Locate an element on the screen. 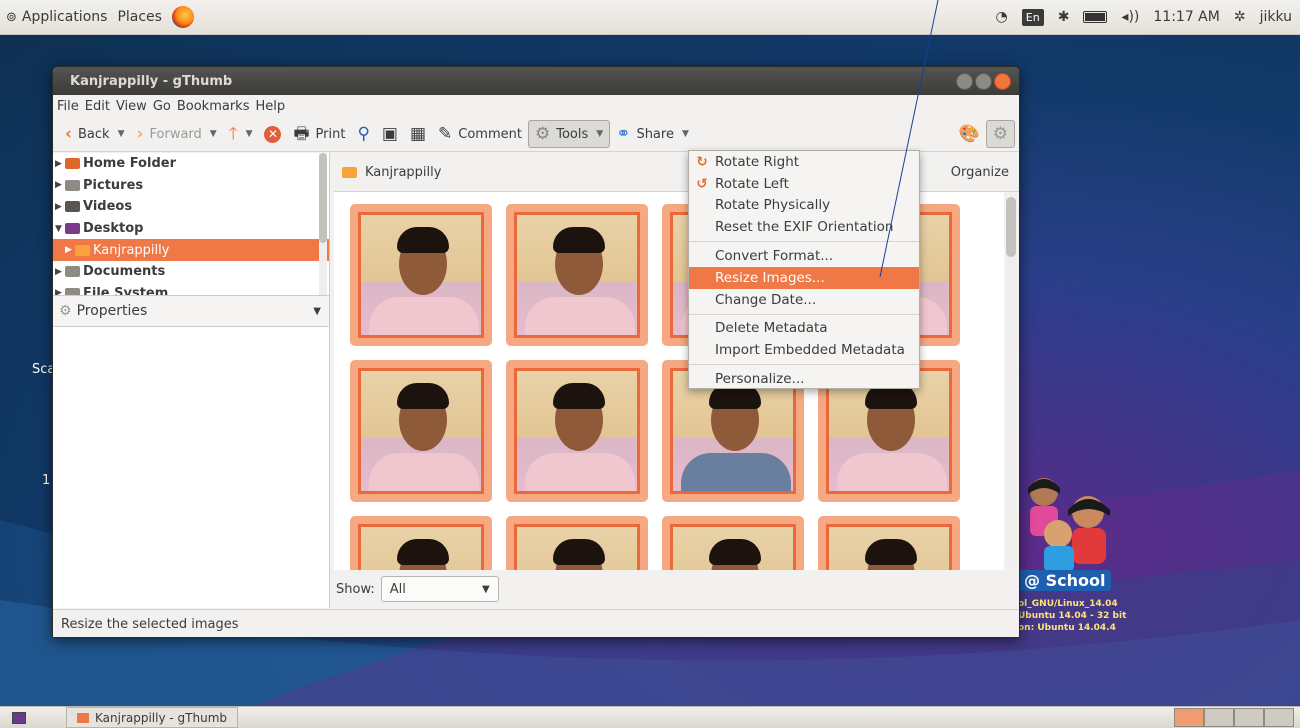 This screenshot has height=728, width=1300. show-filter-select: All ▼ is located at coordinates (439, 589).